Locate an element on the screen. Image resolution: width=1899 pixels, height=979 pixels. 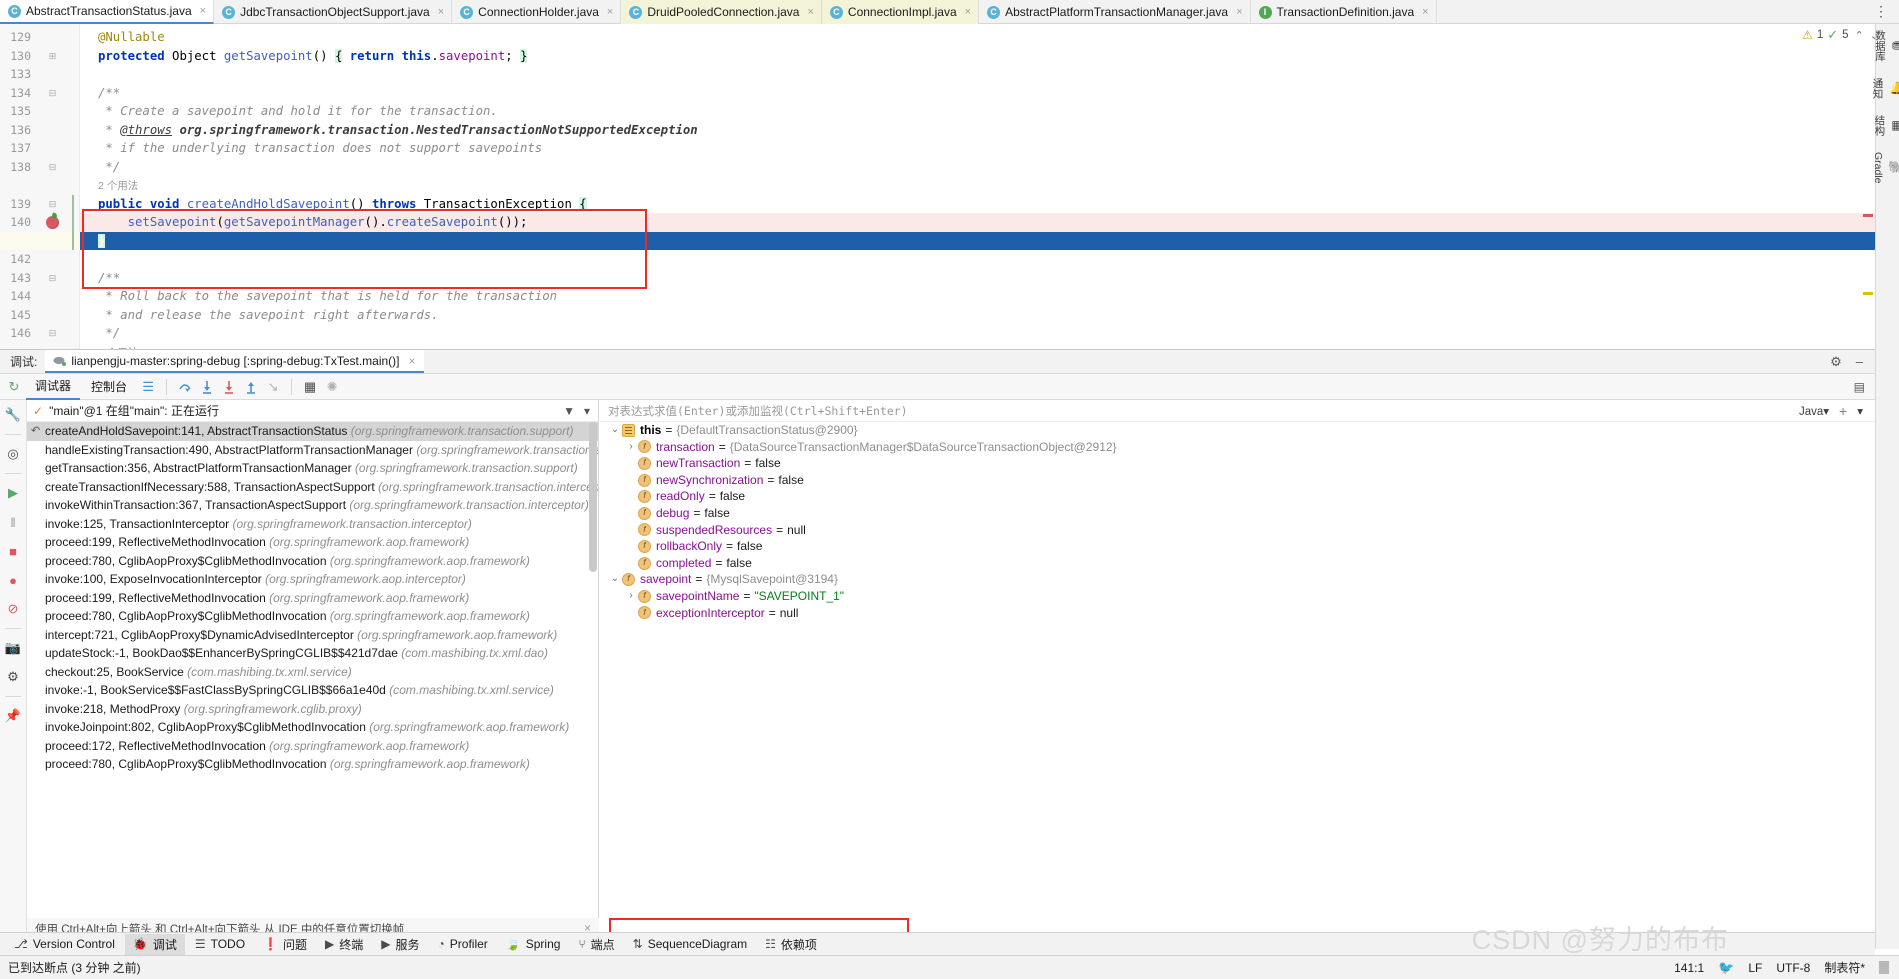
tab-console: 控制台 is located at coordinates (109, 387).